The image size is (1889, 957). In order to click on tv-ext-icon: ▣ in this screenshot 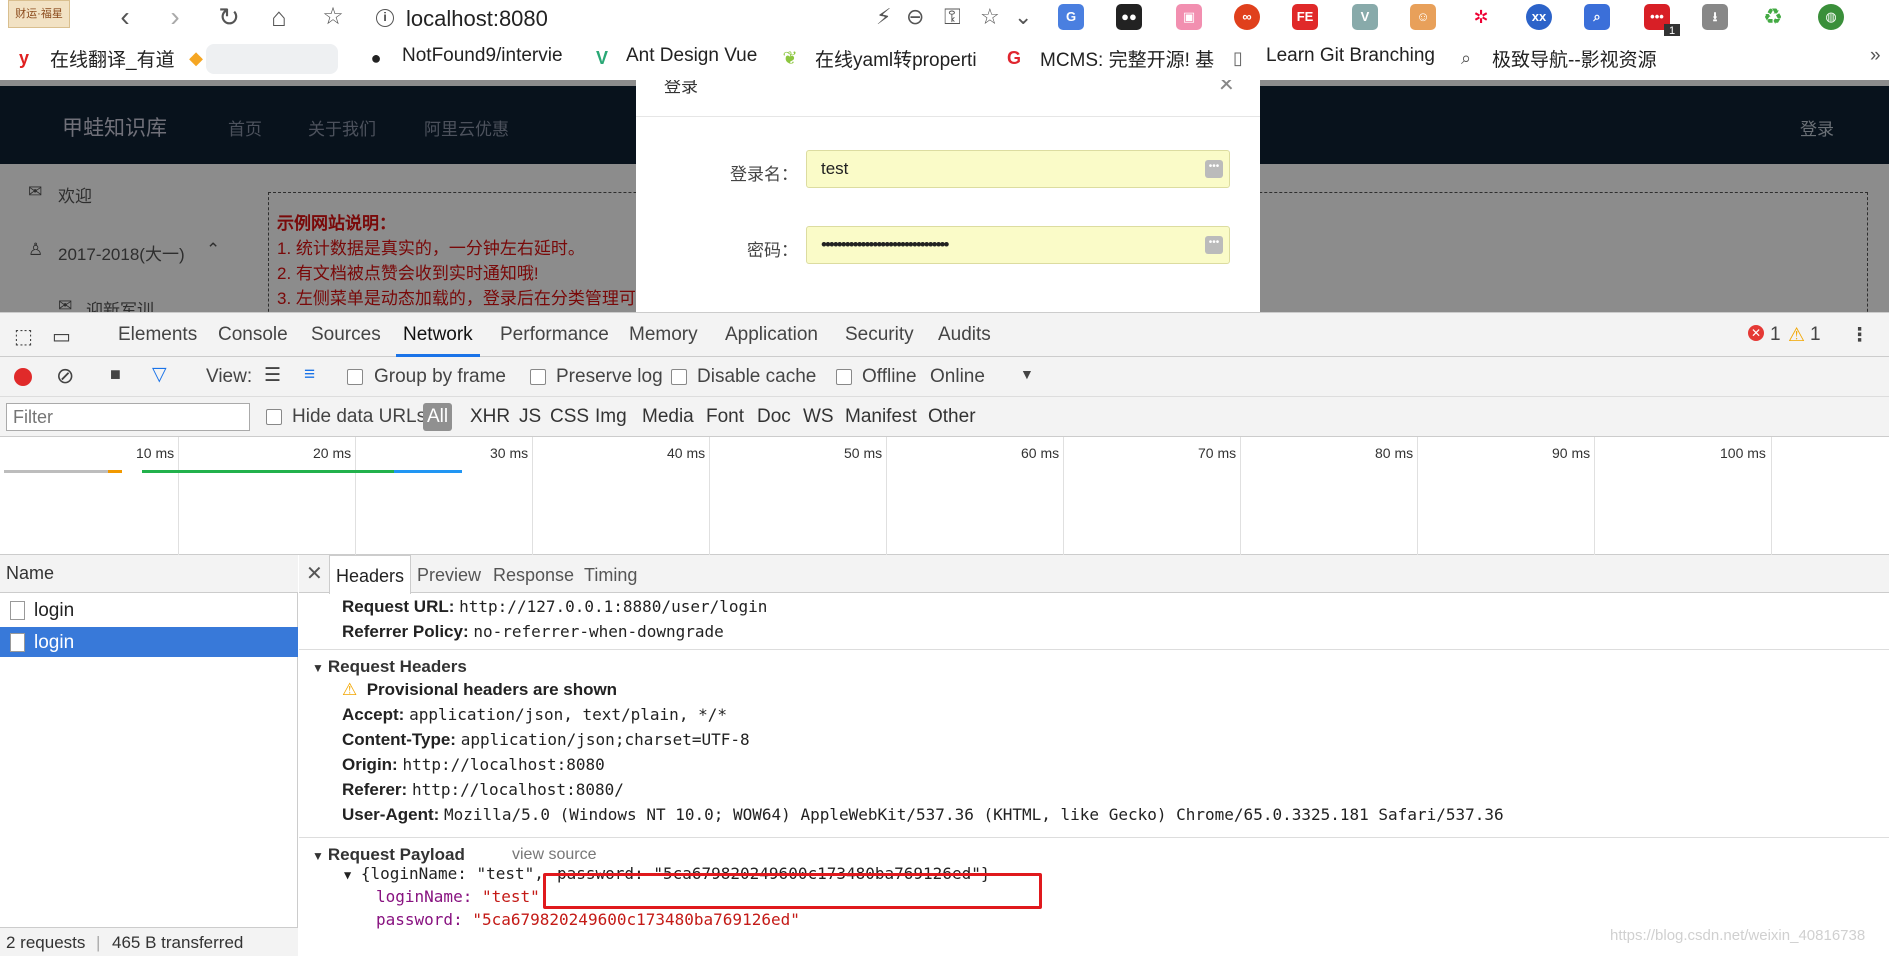, I will do `click(1189, 17)`.